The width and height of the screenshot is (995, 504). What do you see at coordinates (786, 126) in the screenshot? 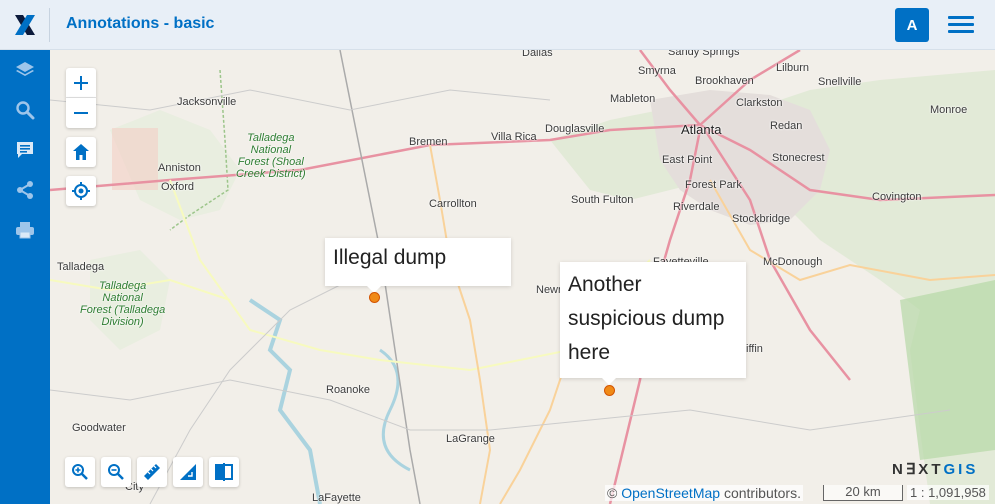
I see `place-label: Redan` at bounding box center [786, 126].